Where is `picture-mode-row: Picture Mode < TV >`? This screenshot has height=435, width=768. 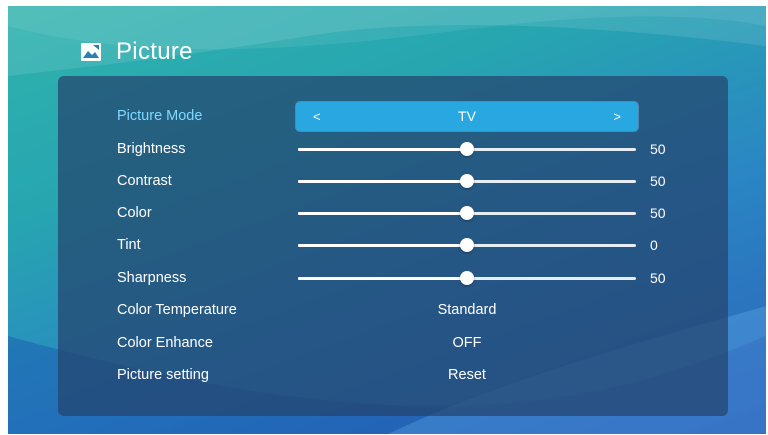 picture-mode-row: Picture Mode < TV > is located at coordinates (393, 116).